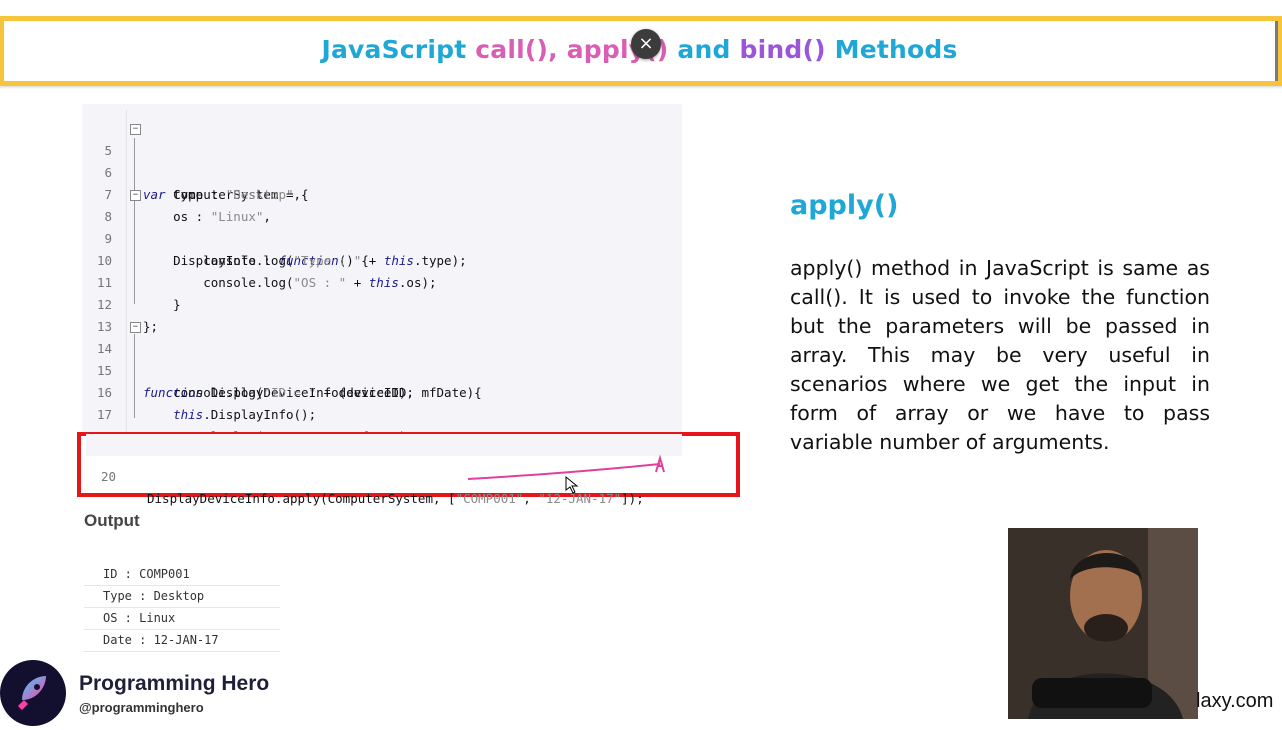 The height and width of the screenshot is (730, 1282). I want to click on code-line: 17 console.log("Date = " + mfDate), so click(244, 413).